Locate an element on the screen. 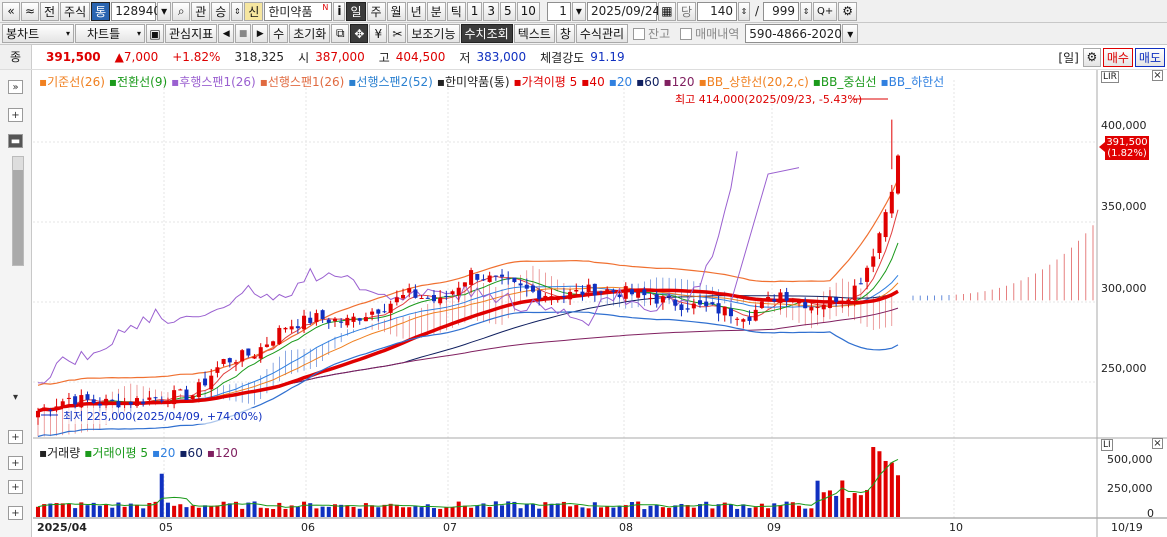 This screenshot has width=1167, height=537. legend-top-item-7: ▪40 is located at coordinates (592, 82).